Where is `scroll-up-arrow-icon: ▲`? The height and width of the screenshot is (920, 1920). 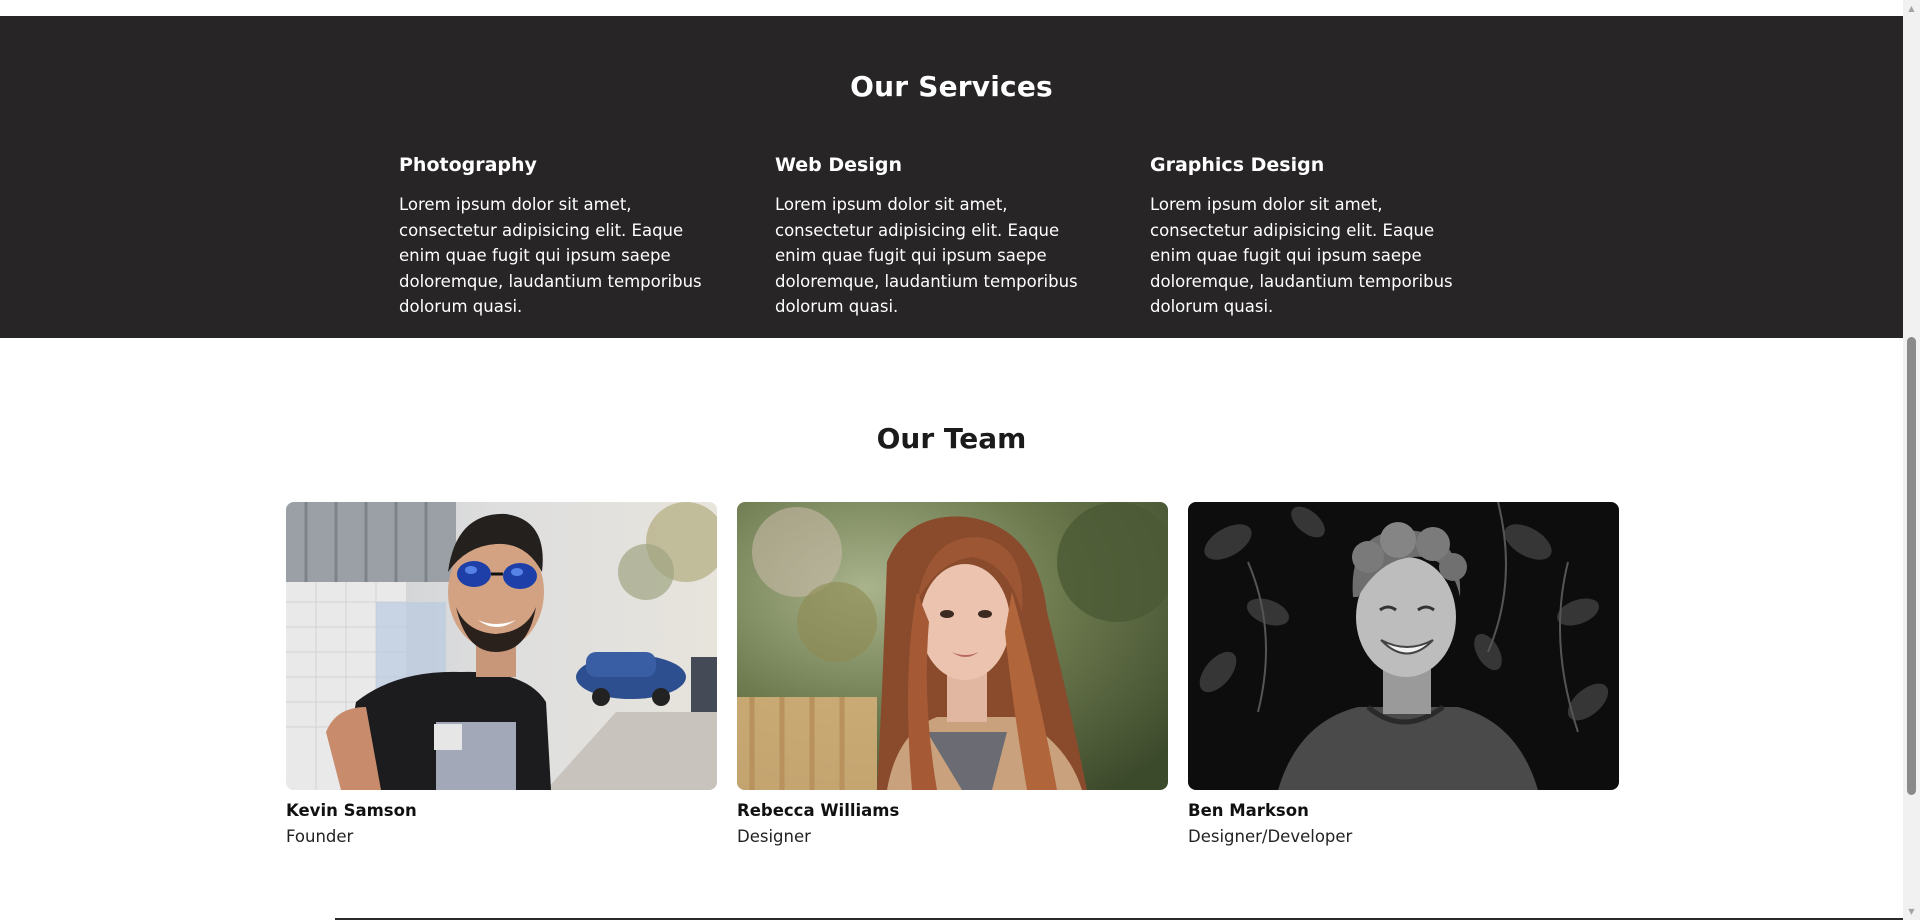 scroll-up-arrow-icon: ▲ is located at coordinates (1911, 8).